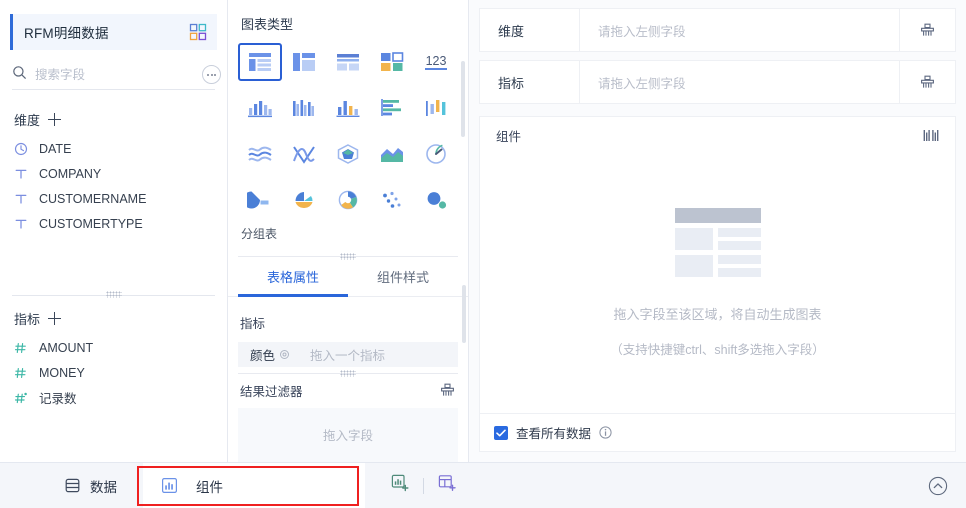 The height and width of the screenshot is (508, 966). Describe the element at coordinates (931, 135) in the screenshot. I see `chart-bars-icon` at that location.